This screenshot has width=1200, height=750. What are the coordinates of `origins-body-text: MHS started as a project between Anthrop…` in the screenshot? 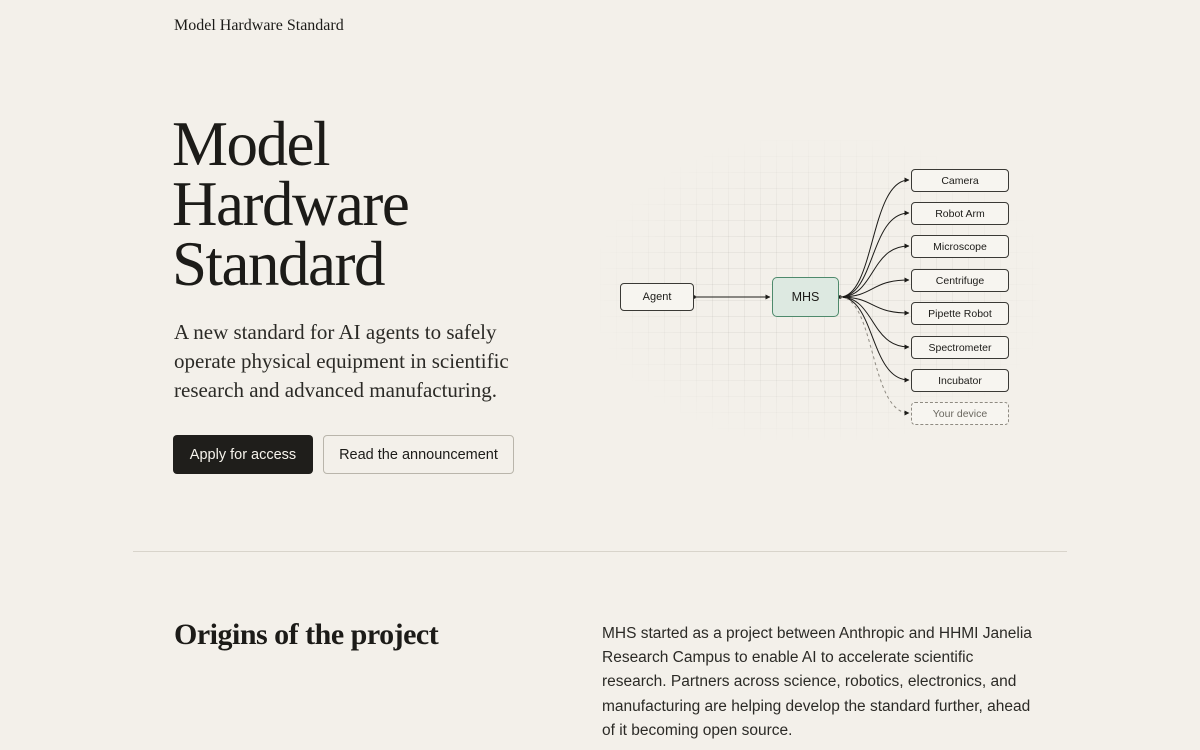 It's located at (817, 682).